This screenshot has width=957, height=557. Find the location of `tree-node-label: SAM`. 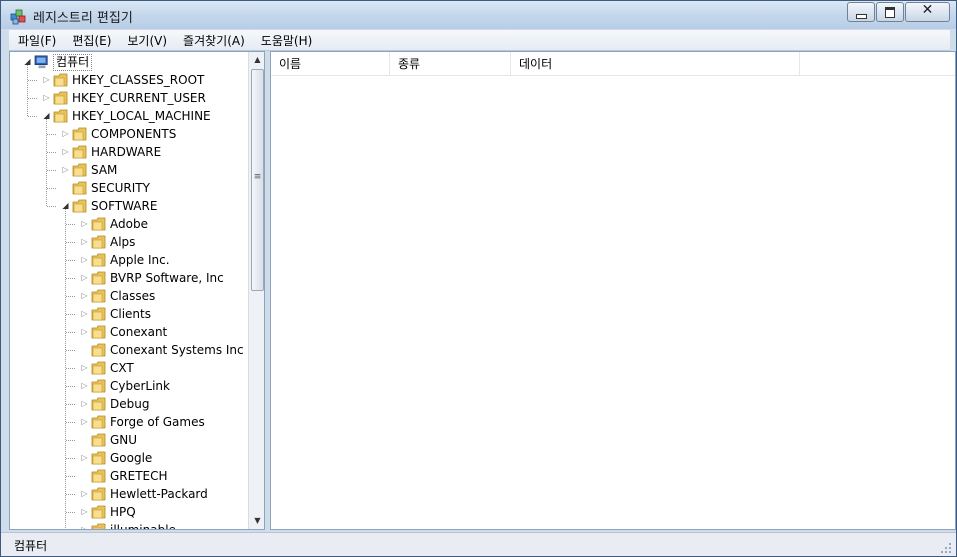

tree-node-label: SAM is located at coordinates (104, 170).